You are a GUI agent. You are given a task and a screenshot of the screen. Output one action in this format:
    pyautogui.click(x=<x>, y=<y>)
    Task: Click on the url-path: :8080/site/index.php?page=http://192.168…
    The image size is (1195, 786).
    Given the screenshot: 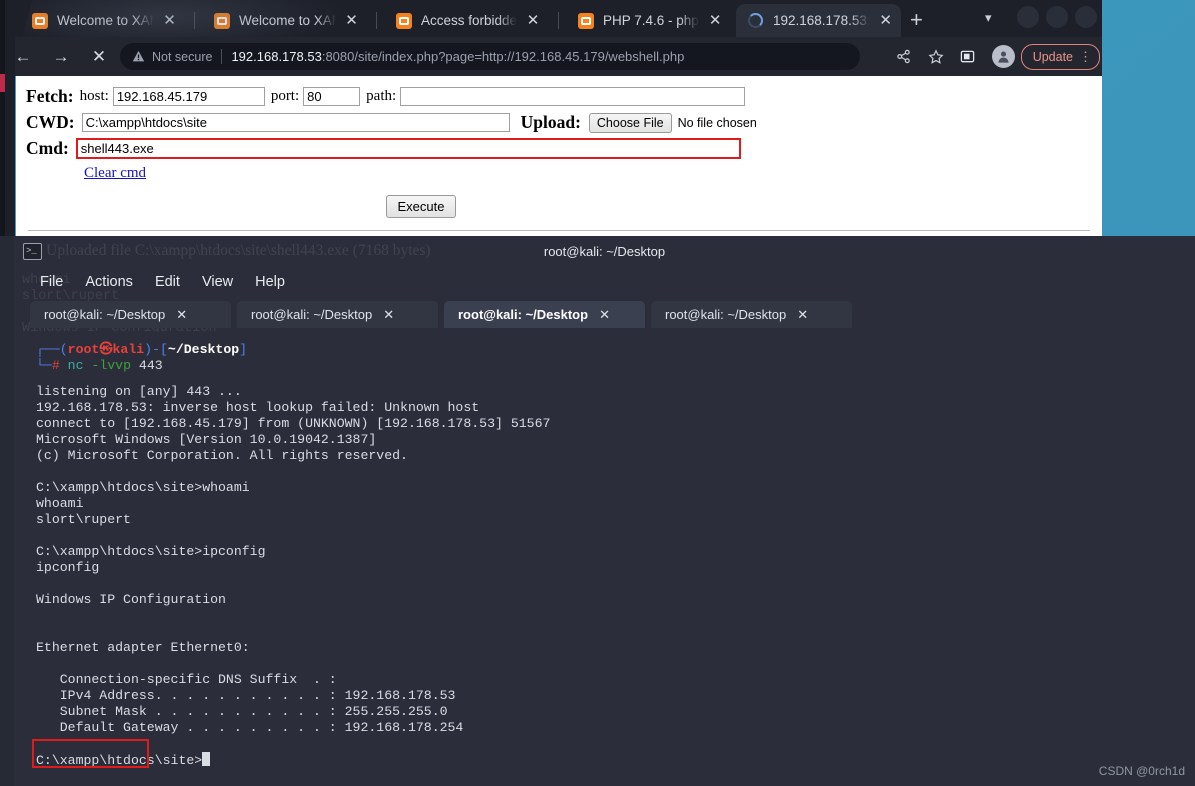 What is the action you would take?
    pyautogui.click(x=503, y=56)
    